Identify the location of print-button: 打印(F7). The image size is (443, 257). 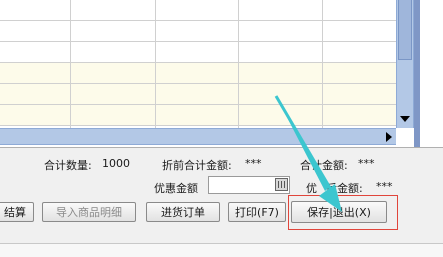
(257, 212).